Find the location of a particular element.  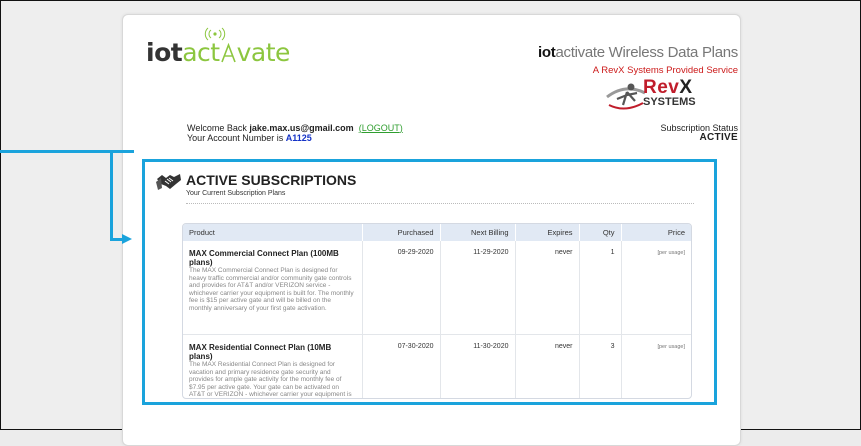

iotactivate-logo: iotact vate is located at coordinates (218, 52).